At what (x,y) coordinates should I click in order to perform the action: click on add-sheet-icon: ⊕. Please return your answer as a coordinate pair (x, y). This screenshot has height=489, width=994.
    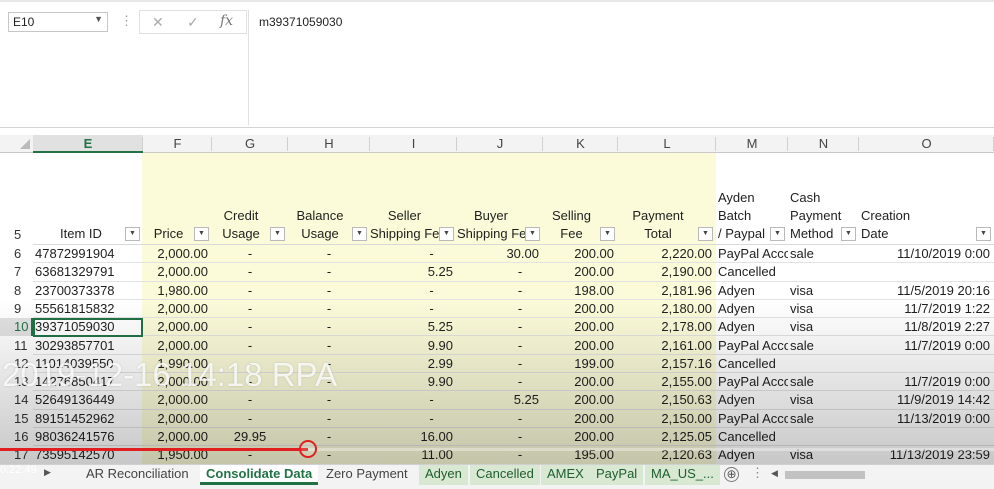
    Looking at the image, I should click on (731, 474).